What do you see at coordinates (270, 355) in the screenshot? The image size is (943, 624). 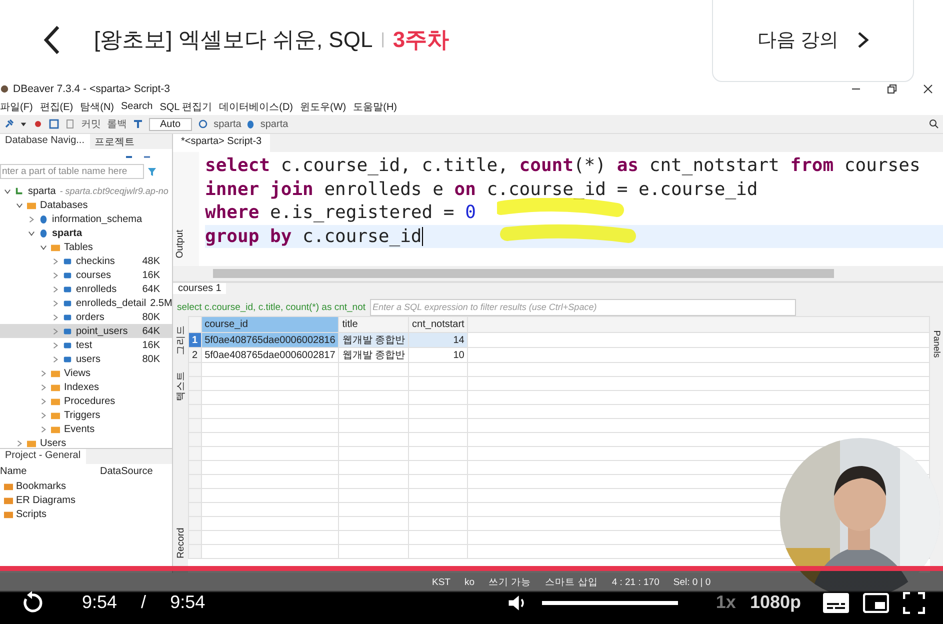 I see `table-cell: 5f0ae408765dae0006002817` at bounding box center [270, 355].